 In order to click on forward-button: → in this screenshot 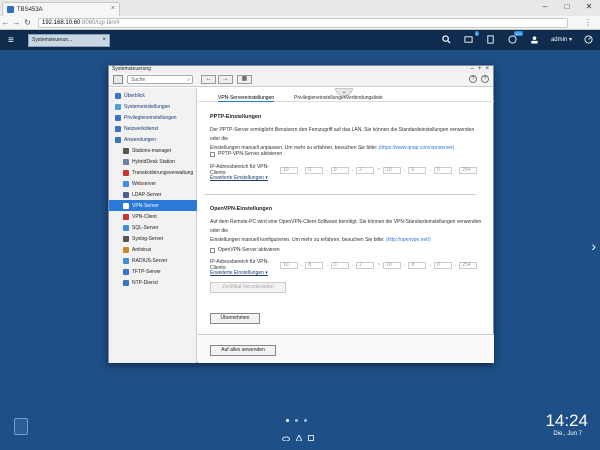, I will do `click(225, 79)`.